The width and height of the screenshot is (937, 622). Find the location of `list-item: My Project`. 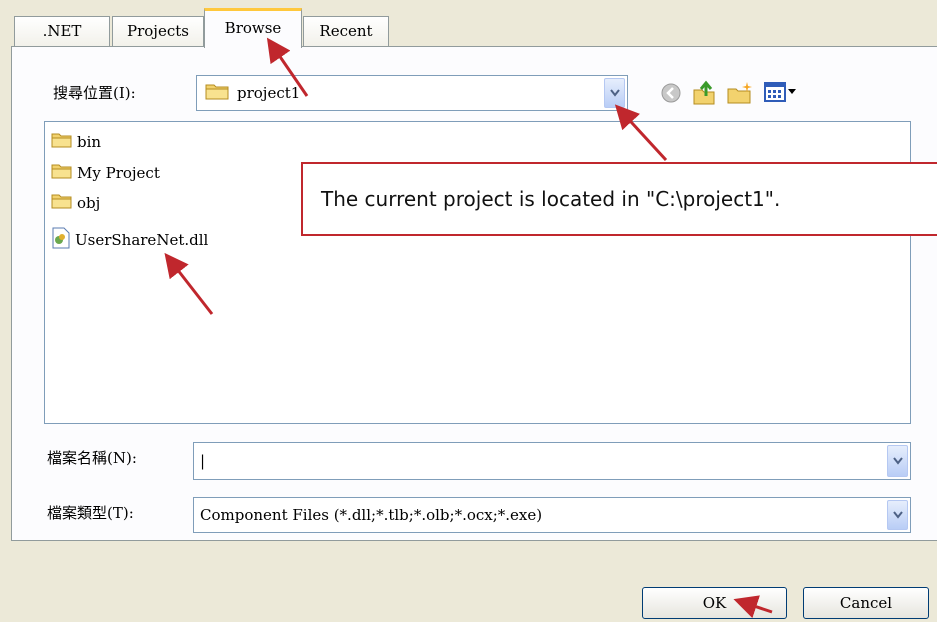

list-item: My Project is located at coordinates (105, 173).